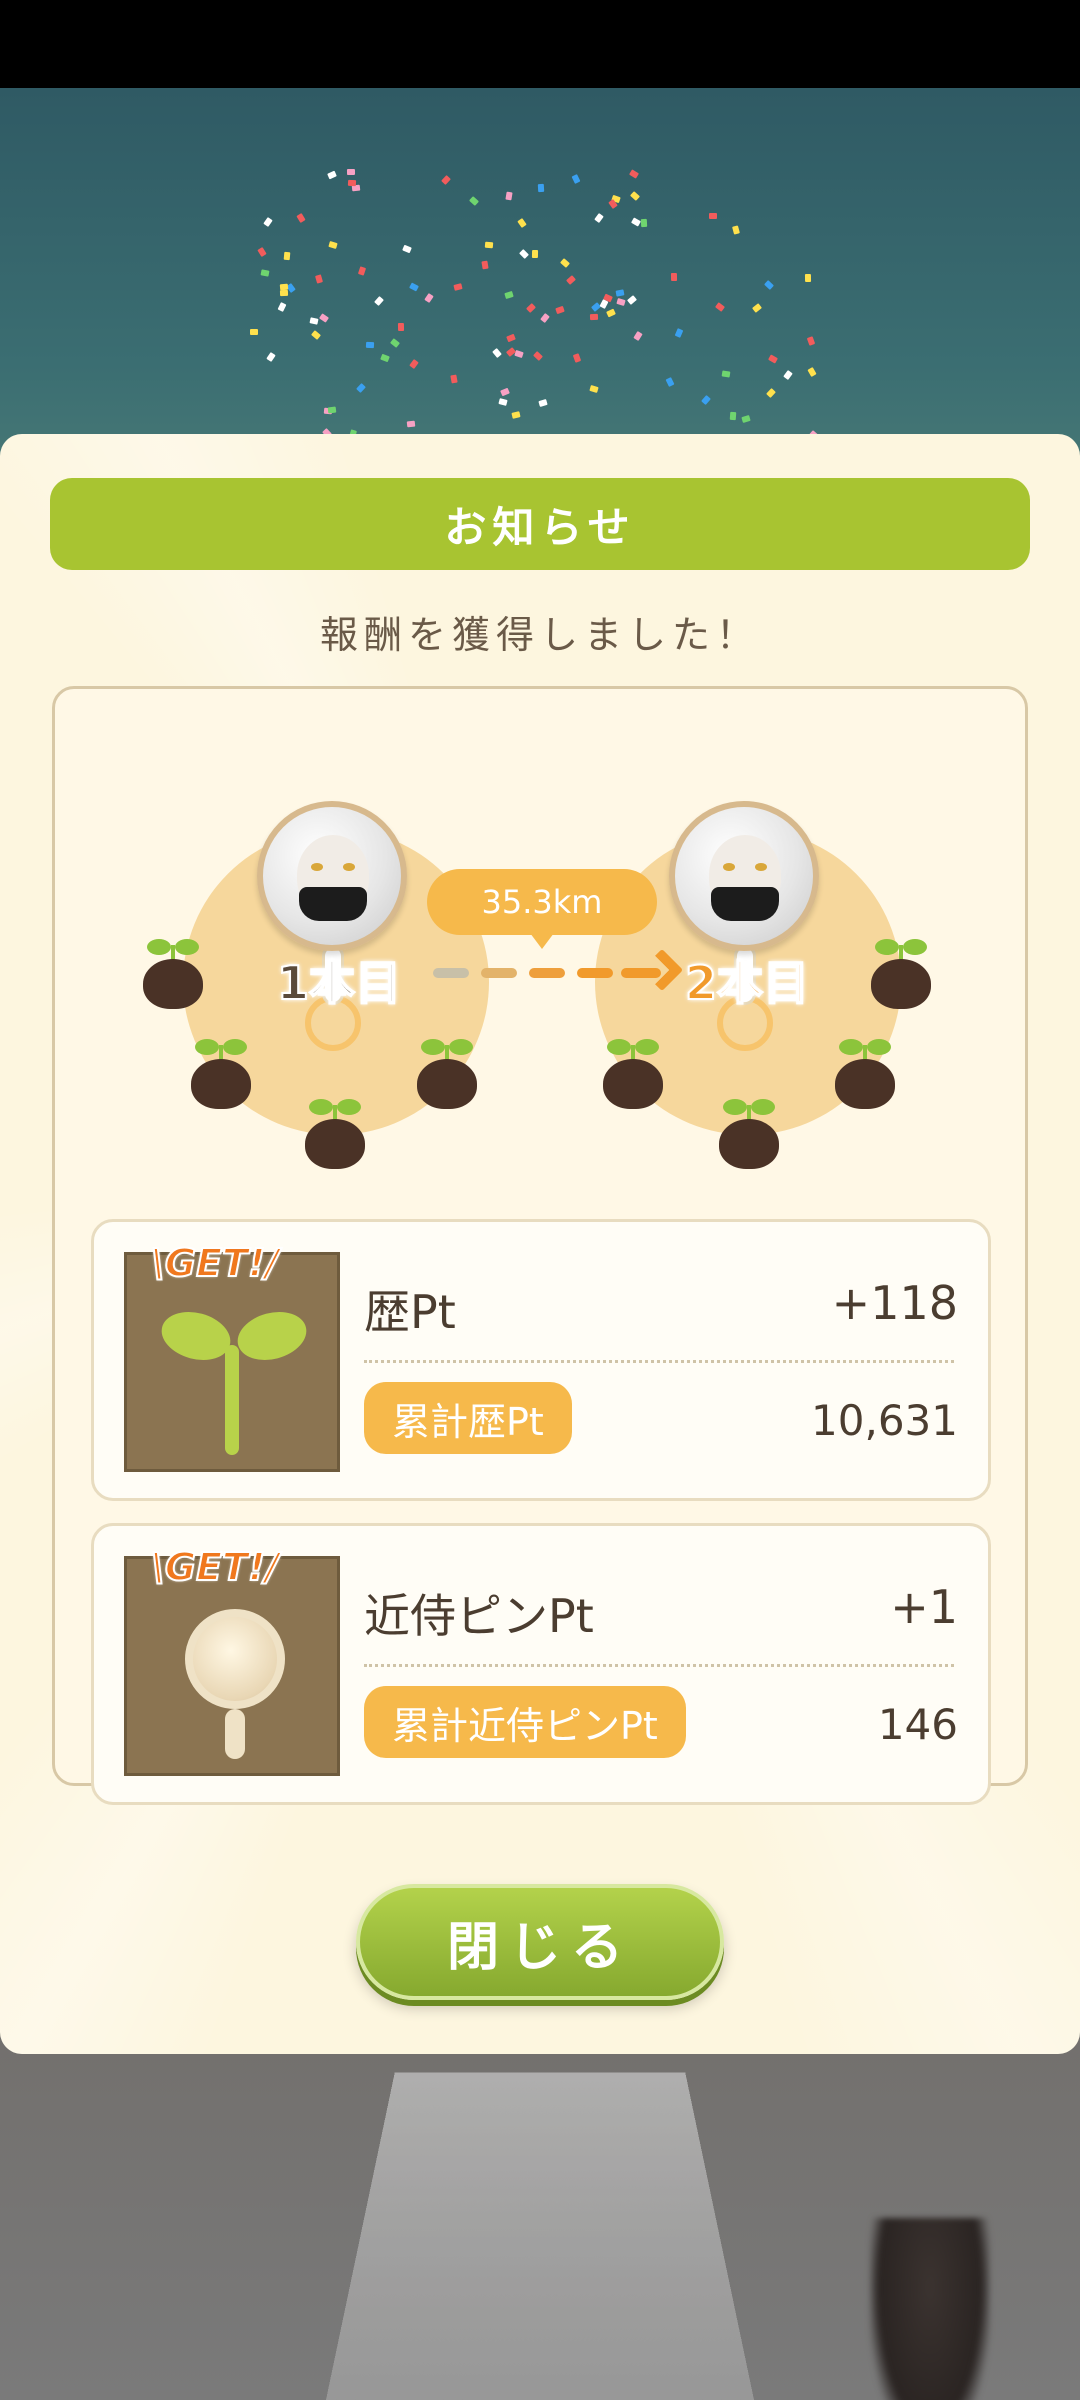 Image resolution: width=1080 pixels, height=2400 pixels. What do you see at coordinates (930, 2309) in the screenshot?
I see `background-character` at bounding box center [930, 2309].